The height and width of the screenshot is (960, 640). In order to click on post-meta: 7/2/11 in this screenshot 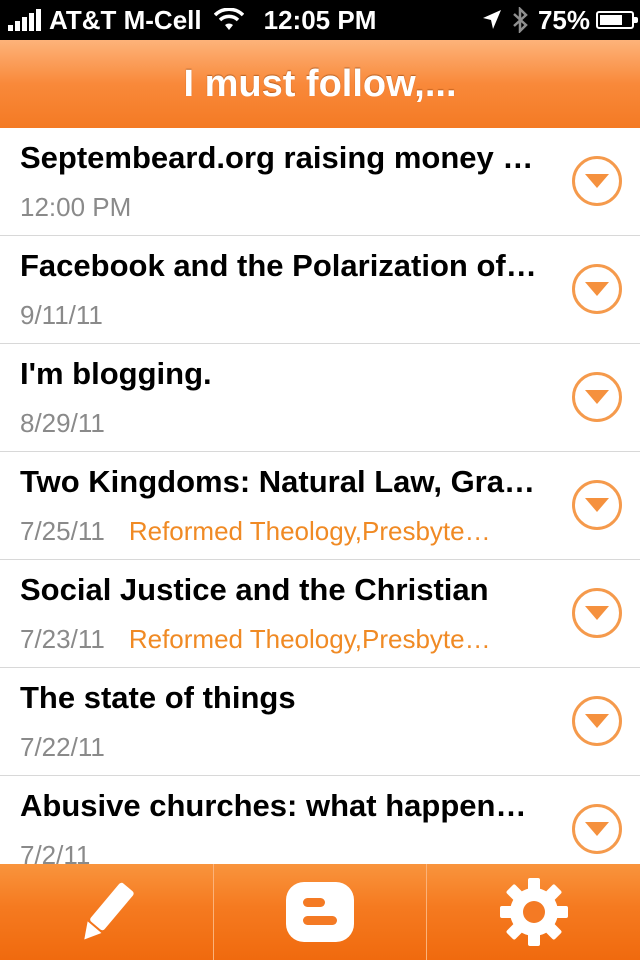, I will do `click(55, 852)`.